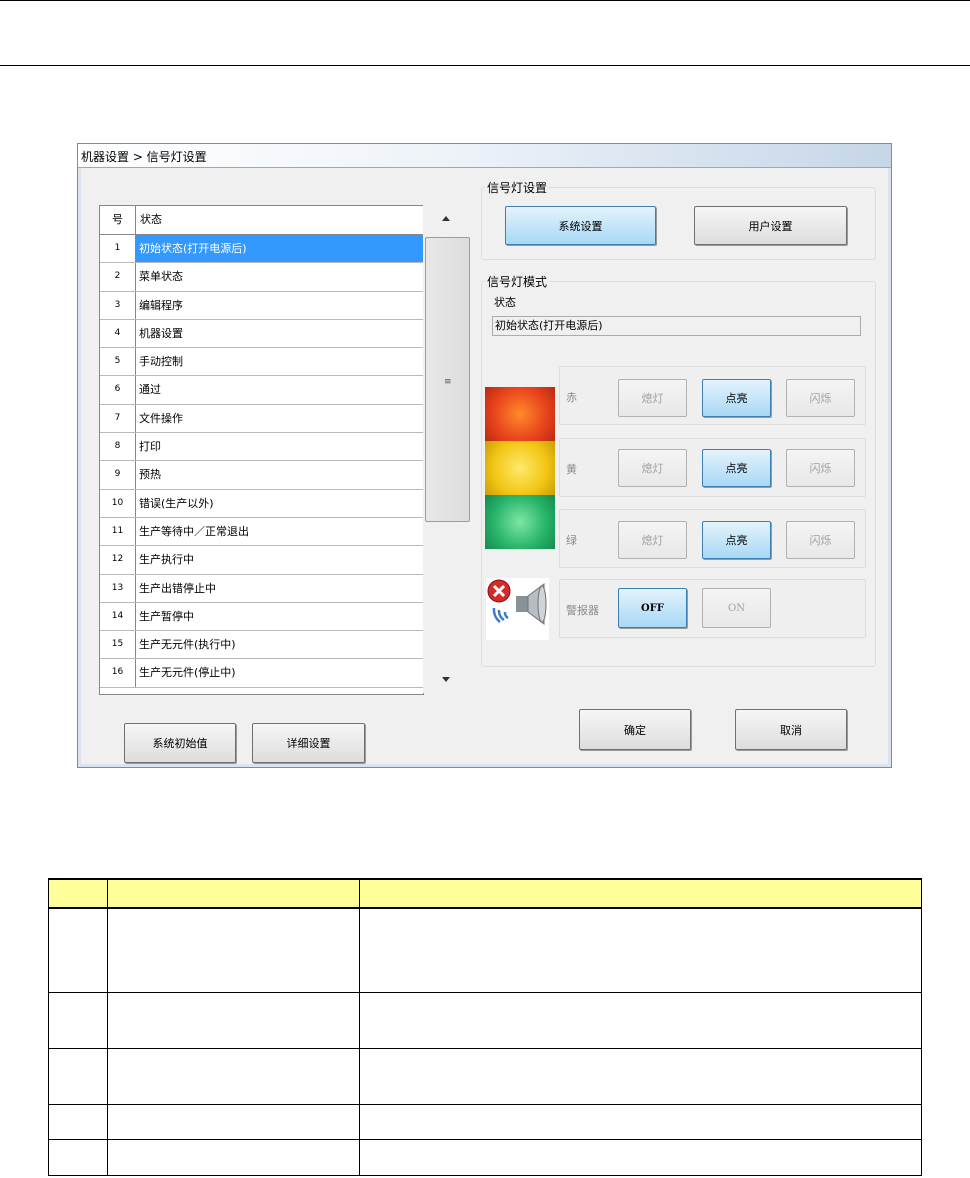 This screenshot has height=1178, width=970. Describe the element at coordinates (118, 362) in the screenshot. I see `row-number: 5` at that location.